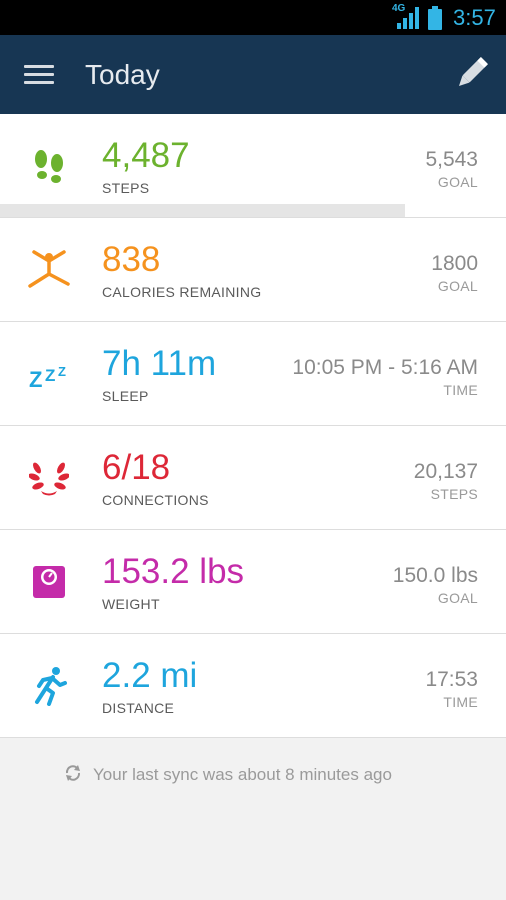  What do you see at coordinates (146, 155) in the screenshot?
I see `steps-value: 4,487` at bounding box center [146, 155].